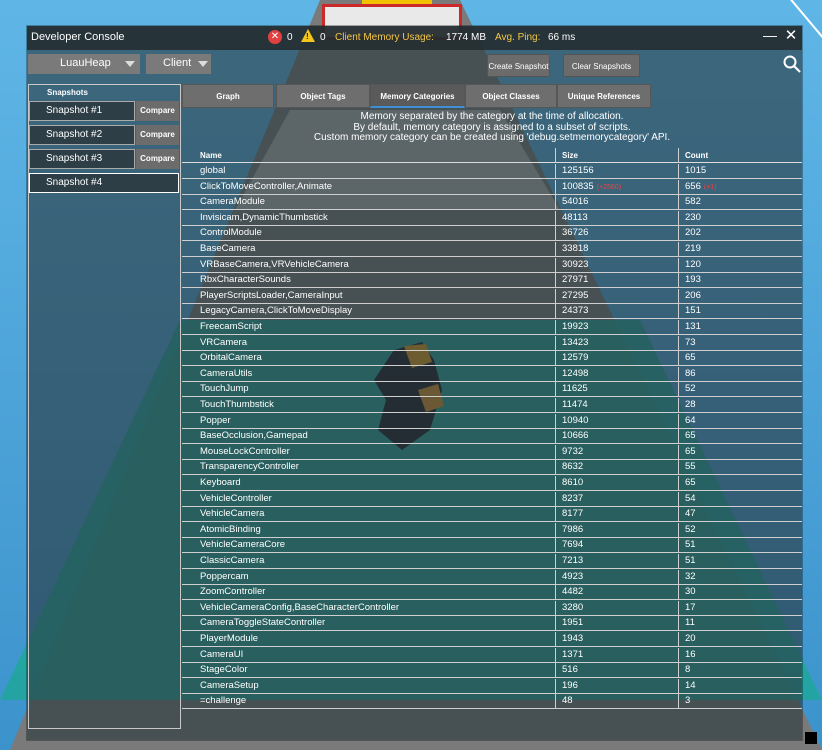 The width and height of the screenshot is (822, 750). I want to click on table-row: BaseOcclusion,Gamepad1066665, so click(492, 436).